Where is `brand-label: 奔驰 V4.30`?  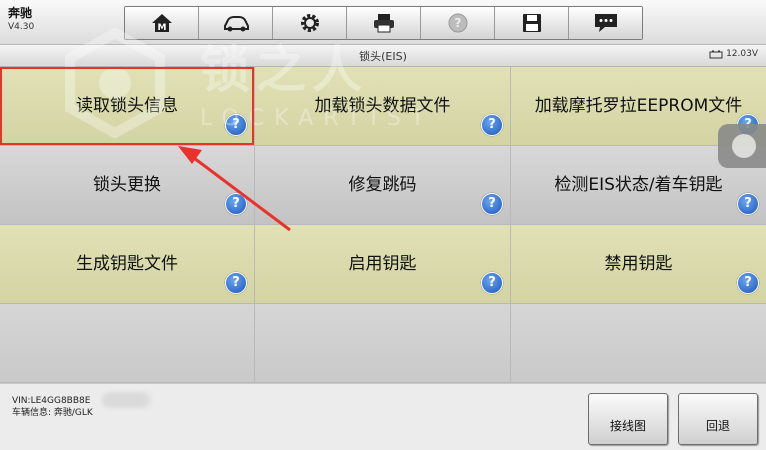
brand-label: 奔驰 V4.30 is located at coordinates (21, 20).